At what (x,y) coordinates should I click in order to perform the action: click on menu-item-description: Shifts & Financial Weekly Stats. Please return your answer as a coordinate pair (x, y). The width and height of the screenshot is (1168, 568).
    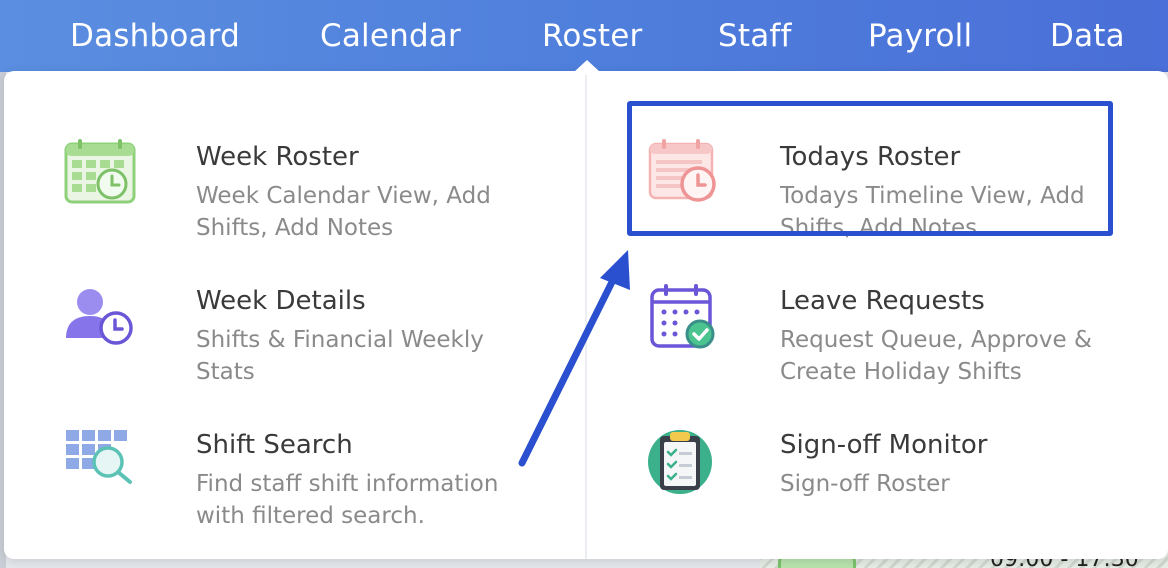
    Looking at the image, I should click on (340, 356).